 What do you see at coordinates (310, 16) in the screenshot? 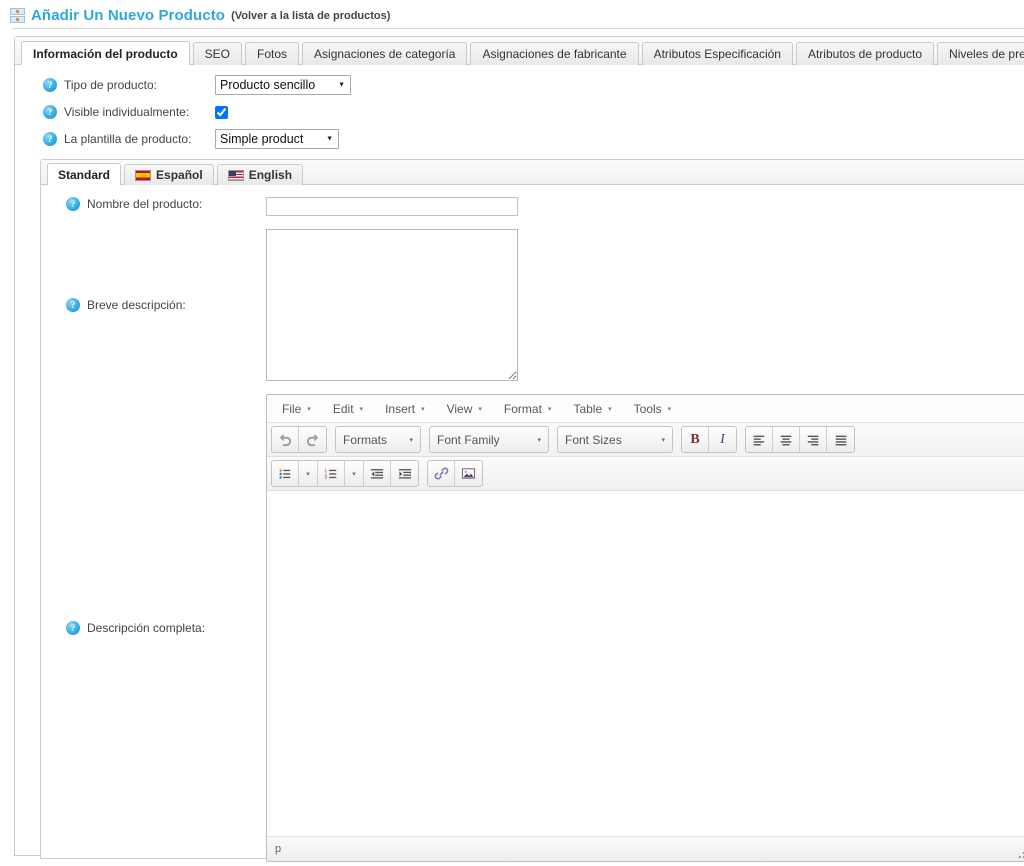
I see `back-to-product-list-link: (Volver a la lista de productos)` at bounding box center [310, 16].